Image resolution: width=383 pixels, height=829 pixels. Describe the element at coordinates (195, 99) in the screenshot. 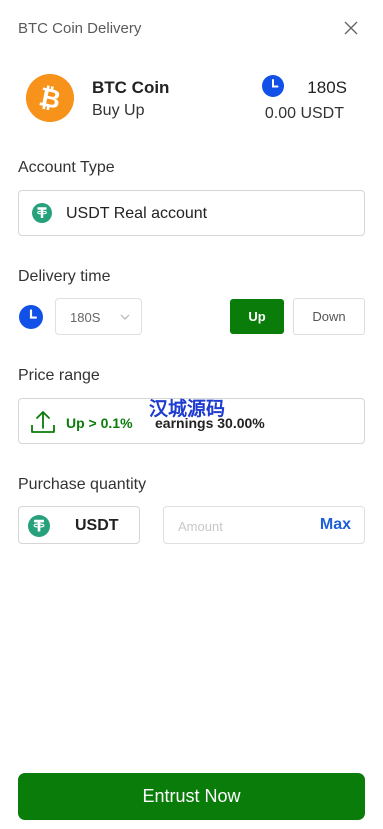

I see `coin-summary: ₿ BTC Coin Buy Up 180S 0.00 USDT` at that location.